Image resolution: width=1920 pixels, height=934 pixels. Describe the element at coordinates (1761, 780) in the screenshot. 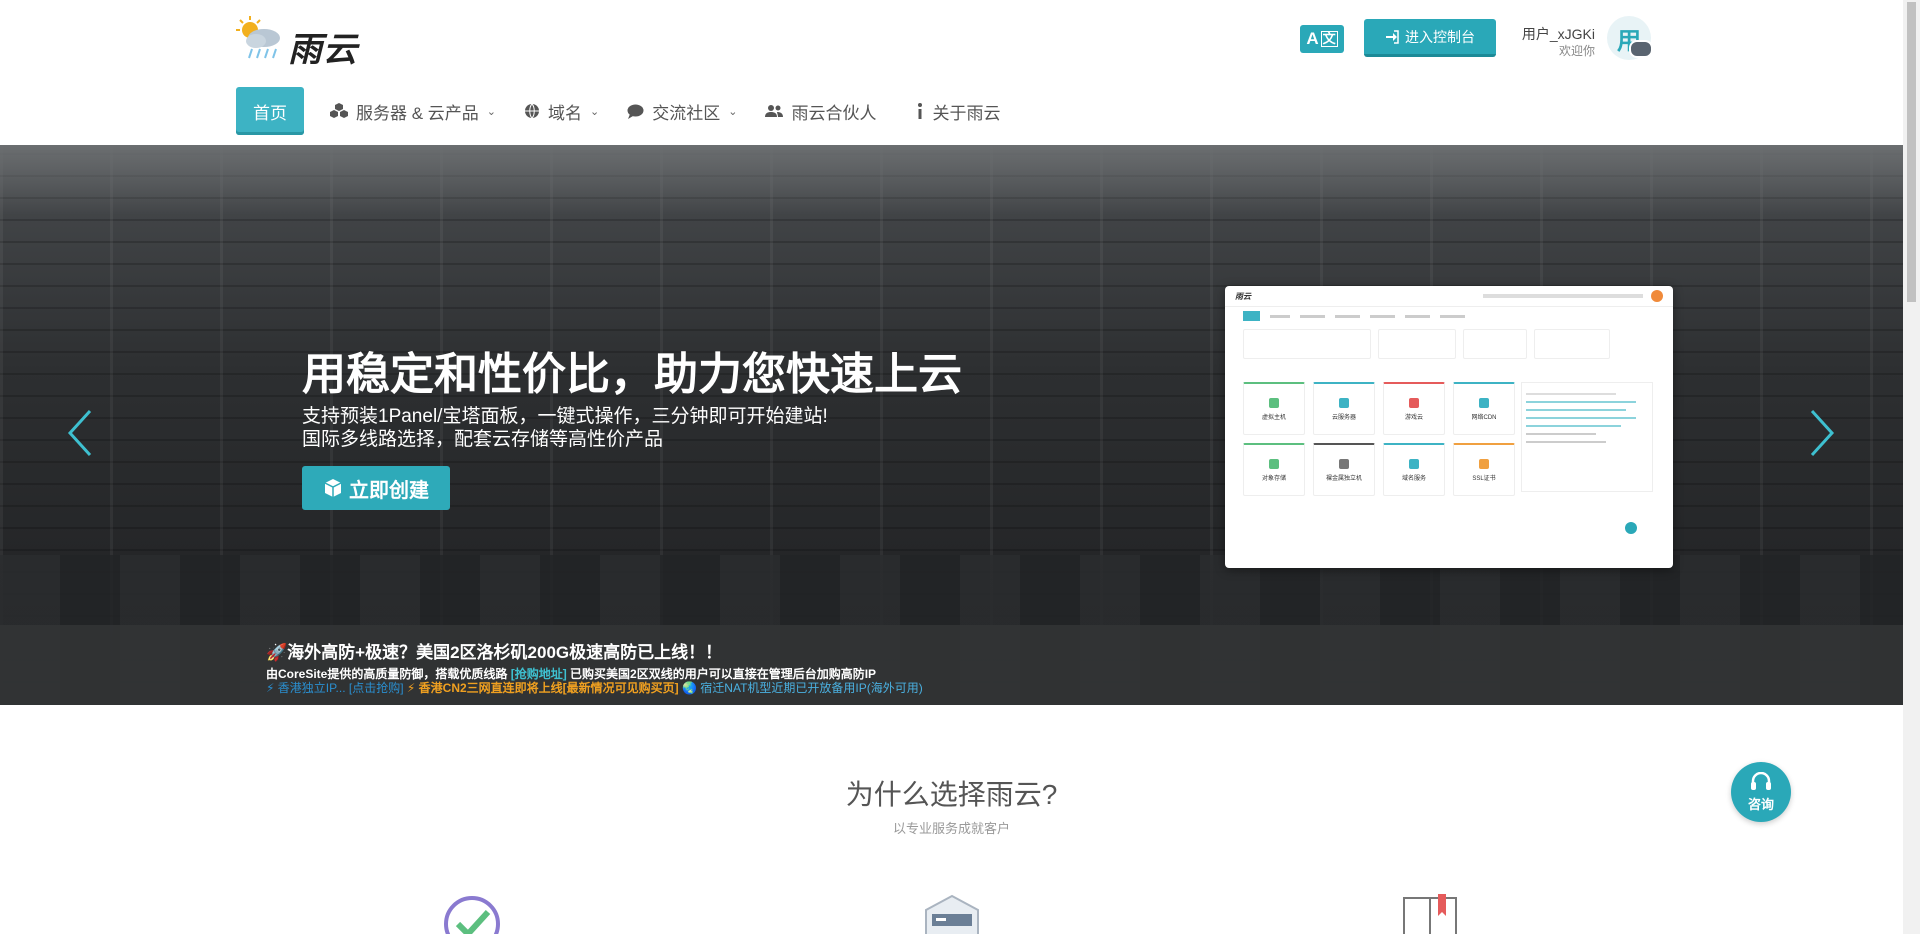

I see `headset-icon` at that location.